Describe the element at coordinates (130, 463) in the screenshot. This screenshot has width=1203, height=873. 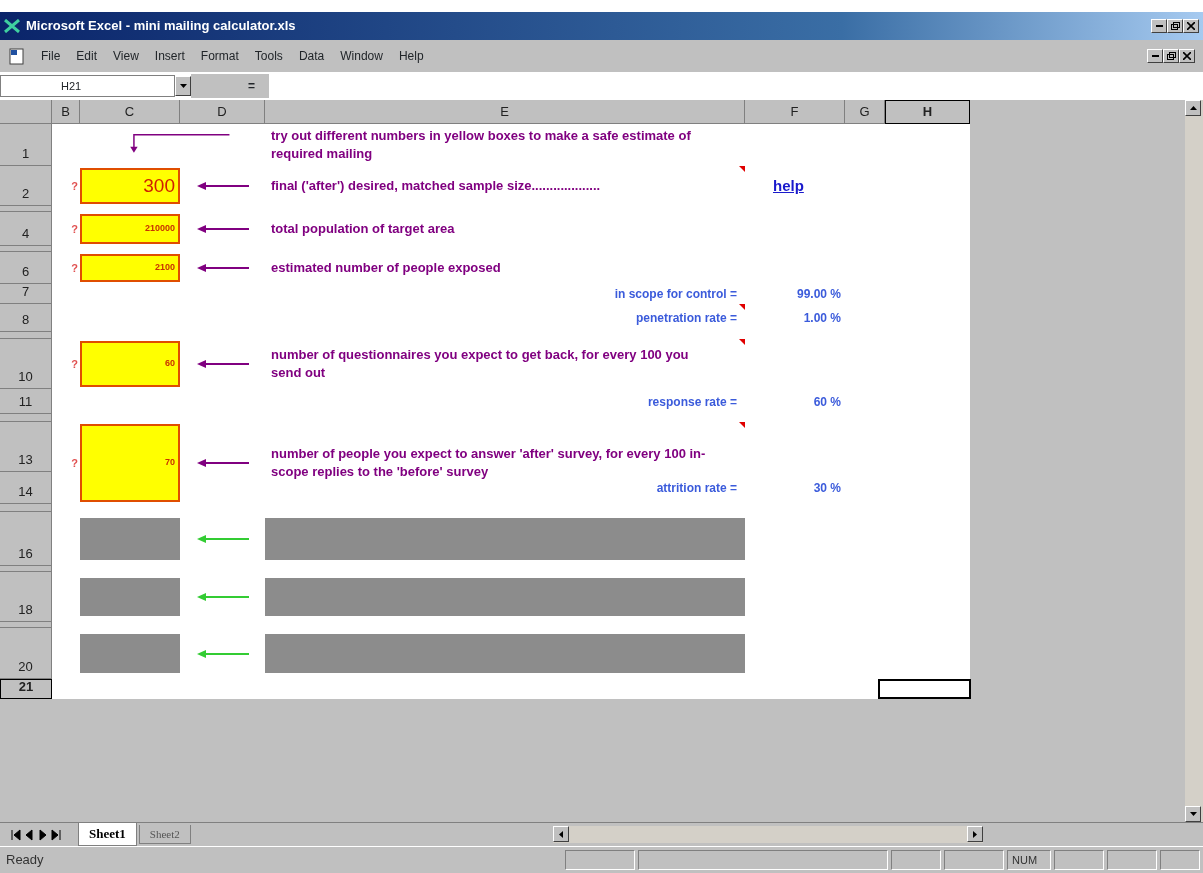
I see `input-cell: 70` at that location.